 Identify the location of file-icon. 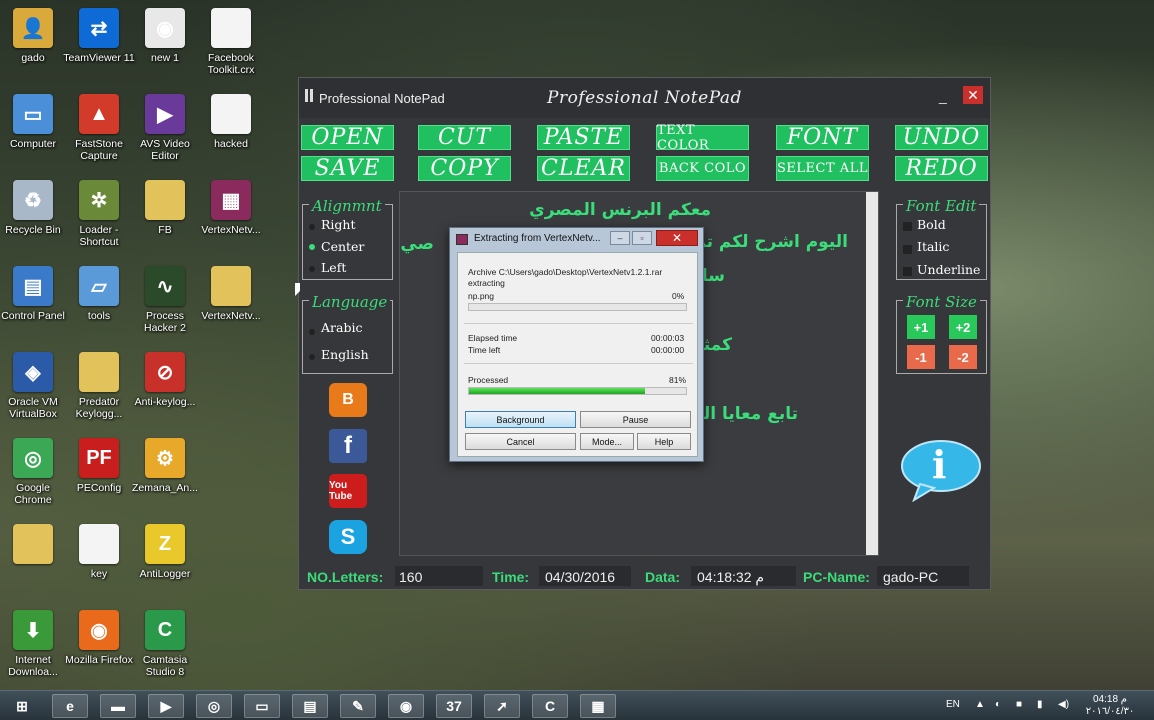
(231, 114).